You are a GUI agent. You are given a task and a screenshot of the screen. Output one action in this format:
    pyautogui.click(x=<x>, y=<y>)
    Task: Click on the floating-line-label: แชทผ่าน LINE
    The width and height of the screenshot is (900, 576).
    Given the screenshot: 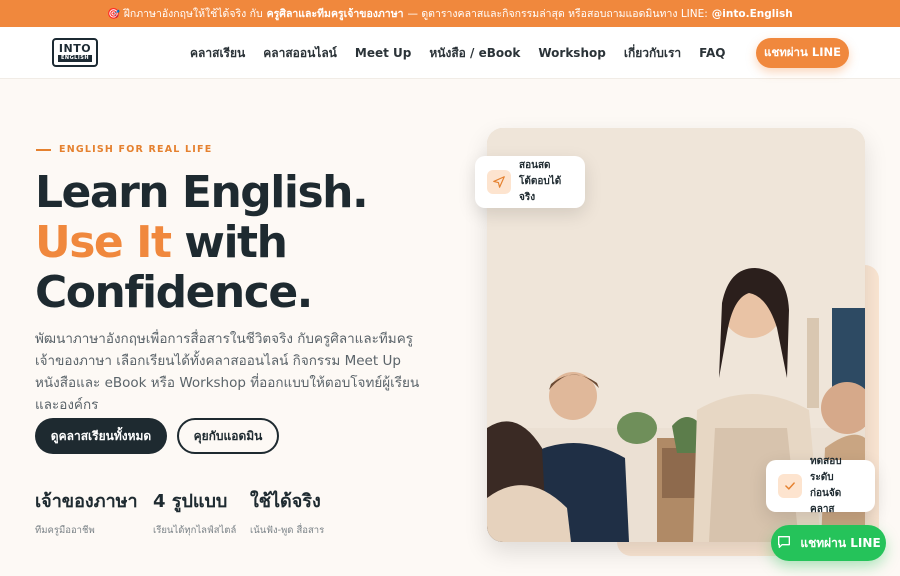 What is the action you would take?
    pyautogui.click(x=840, y=542)
    